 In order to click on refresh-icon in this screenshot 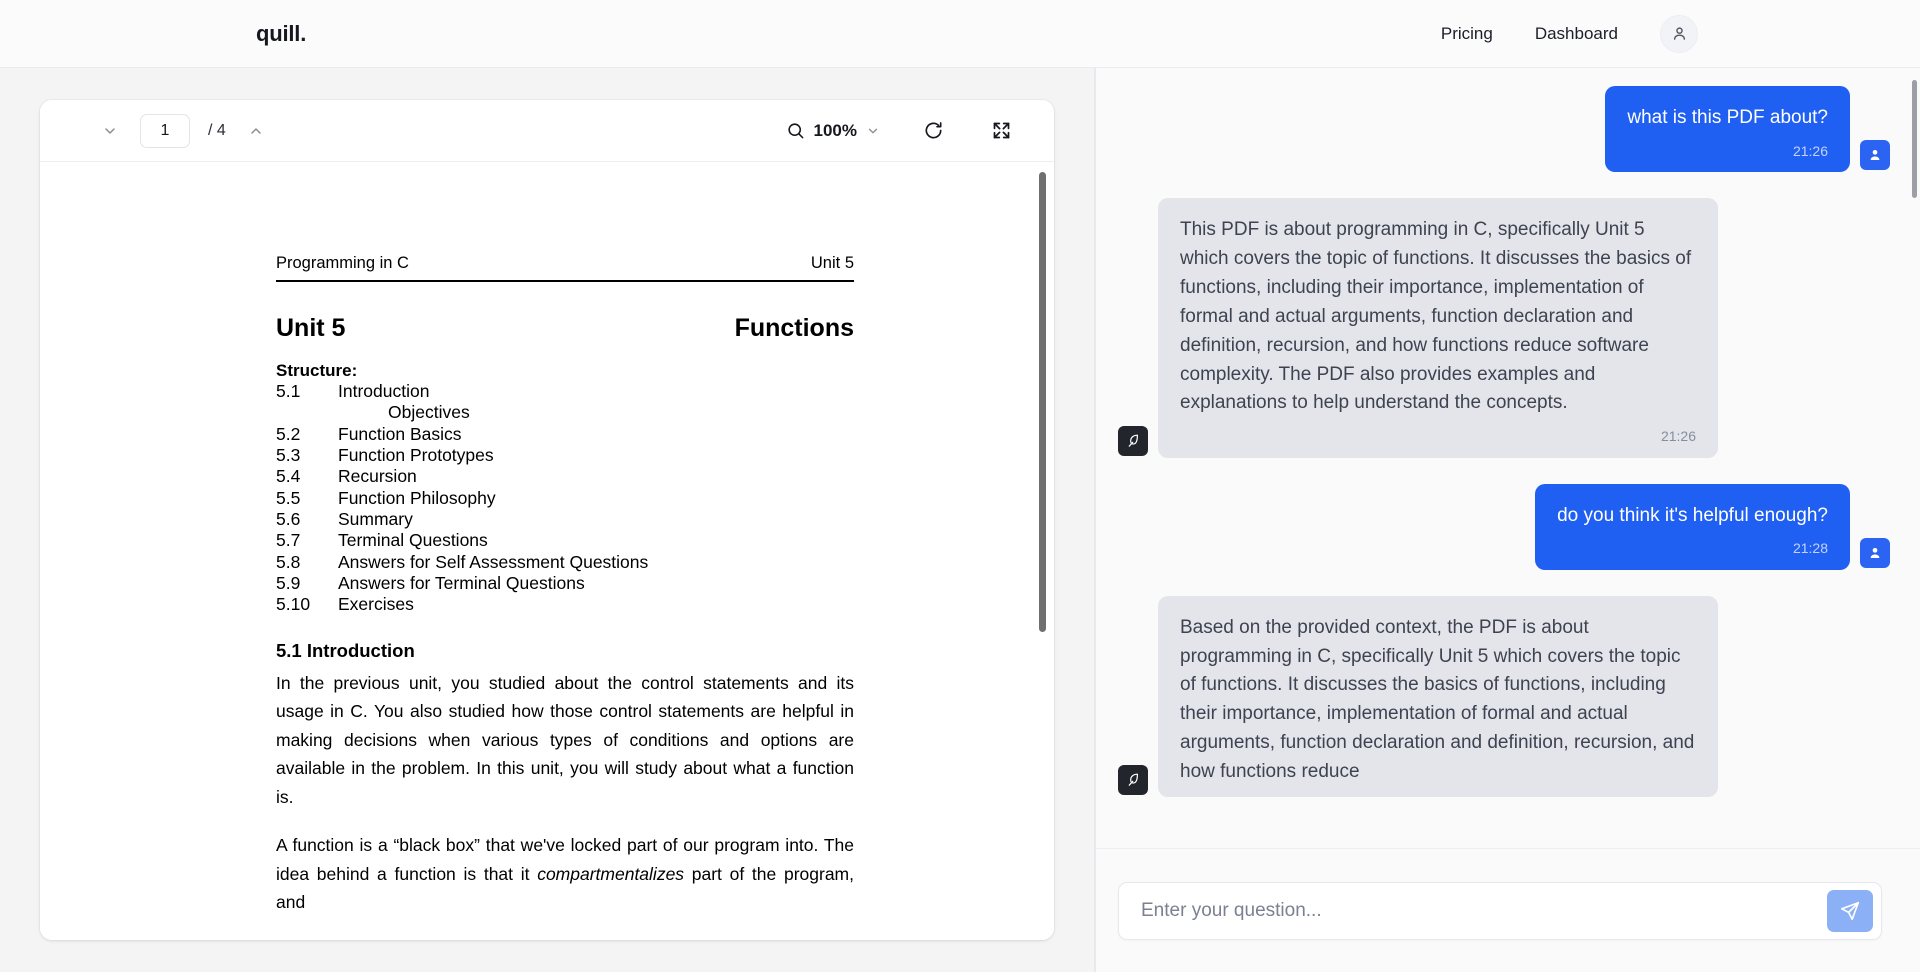, I will do `click(933, 130)`.